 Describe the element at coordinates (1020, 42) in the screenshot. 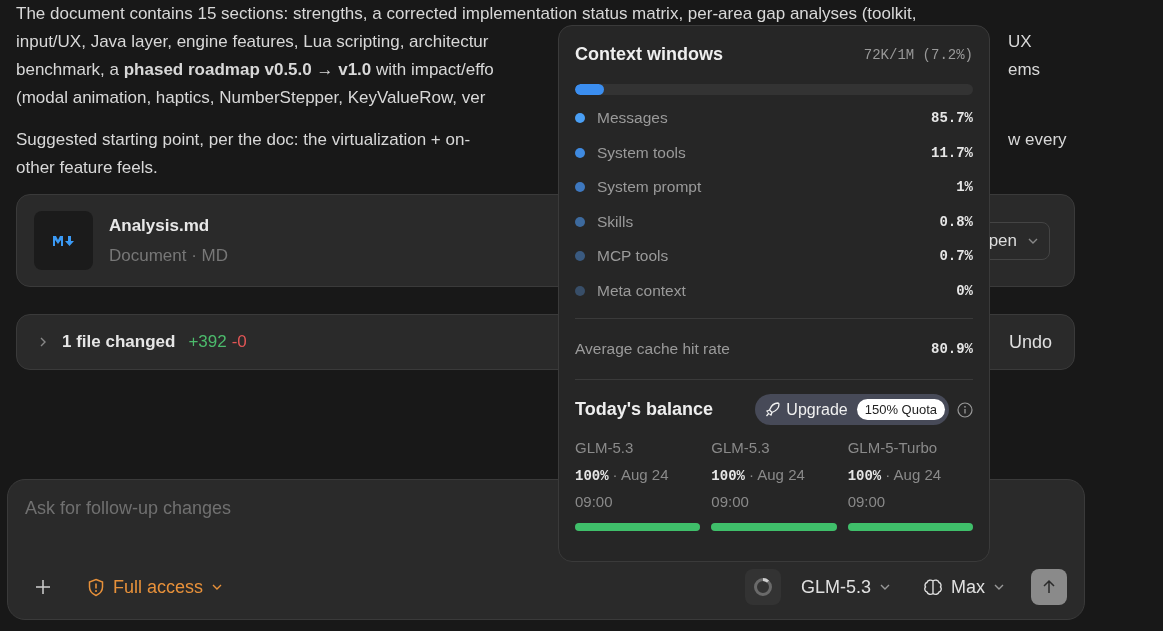

I see `message-text: UX` at that location.